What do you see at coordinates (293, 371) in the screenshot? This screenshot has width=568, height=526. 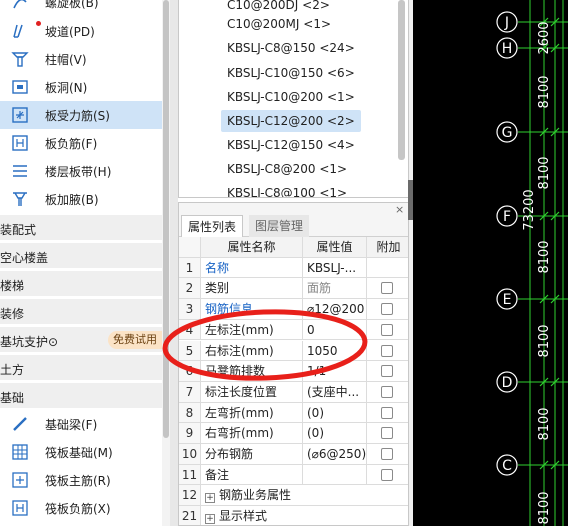 I see `property-row: 6 马凳筋排数 1/1` at bounding box center [293, 371].